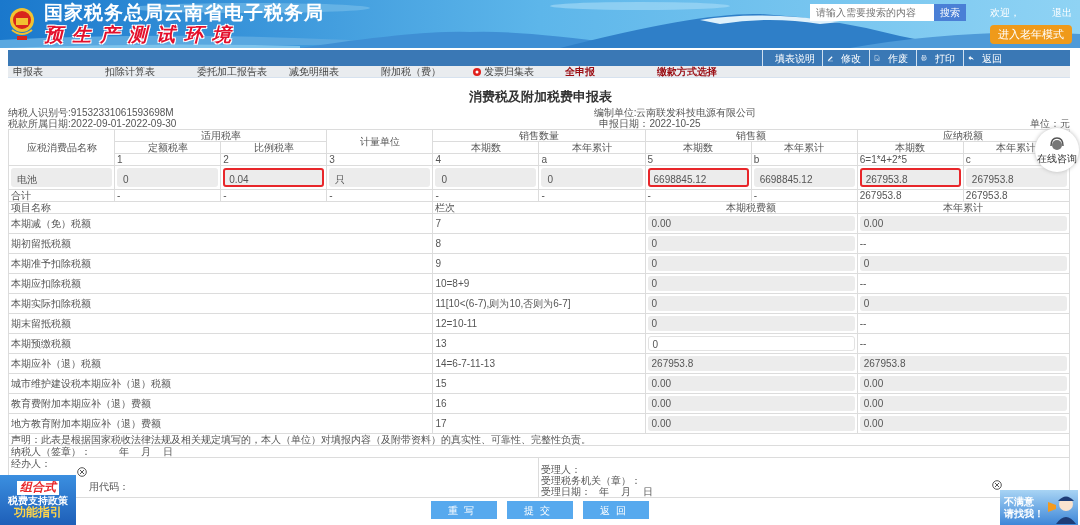 The width and height of the screenshot is (1080, 525). What do you see at coordinates (220, 343) in the screenshot?
I see `table-cell: 本期预缴税额` at bounding box center [220, 343].